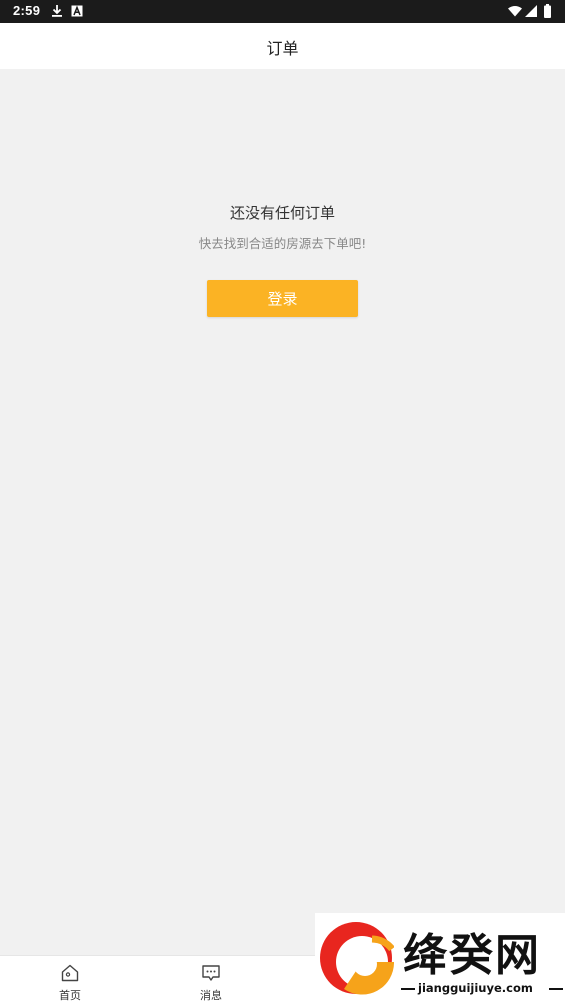  I want to click on wifi-icon, so click(515, 11).